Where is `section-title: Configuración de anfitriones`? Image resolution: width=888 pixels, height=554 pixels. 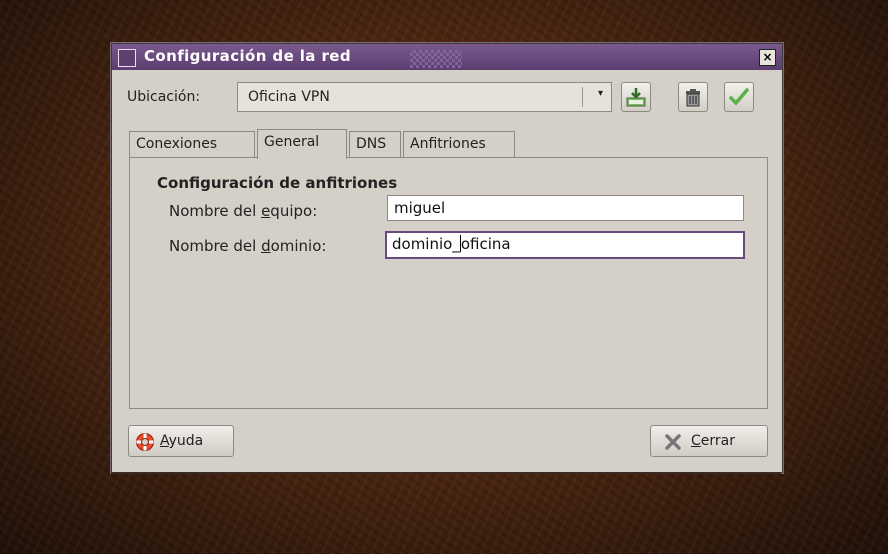
section-title: Configuración de anfitriones is located at coordinates (277, 183).